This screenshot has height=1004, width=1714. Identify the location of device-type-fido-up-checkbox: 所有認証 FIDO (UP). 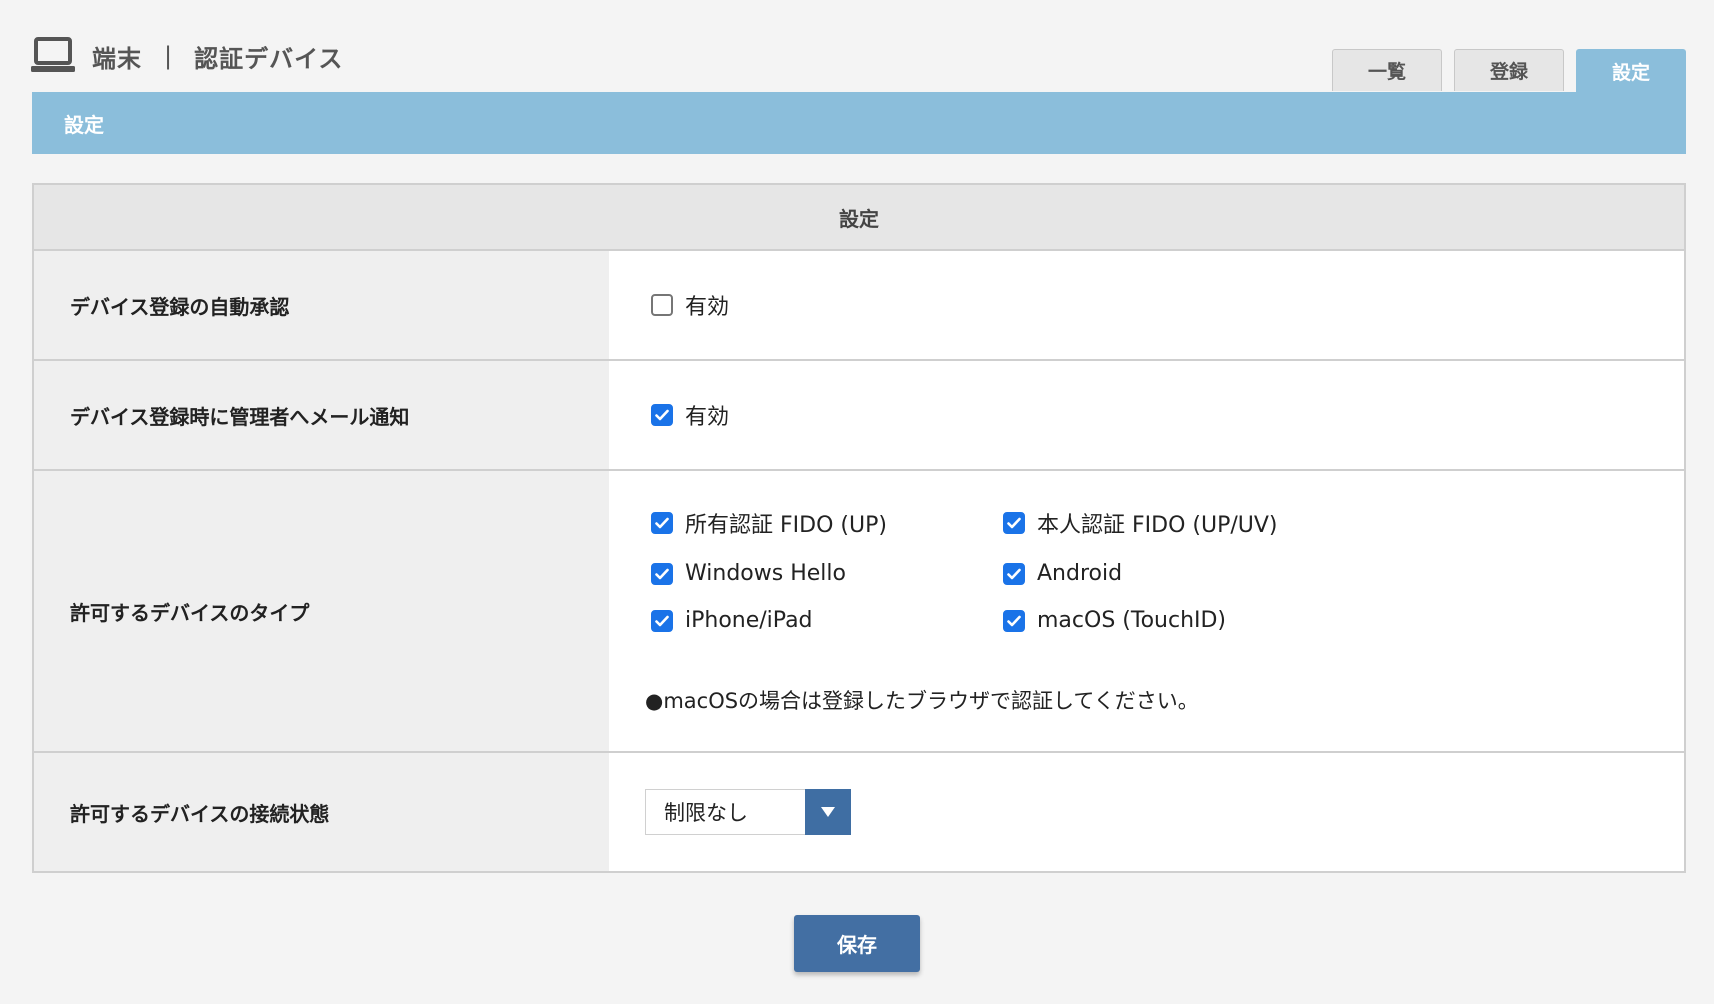
(827, 523).